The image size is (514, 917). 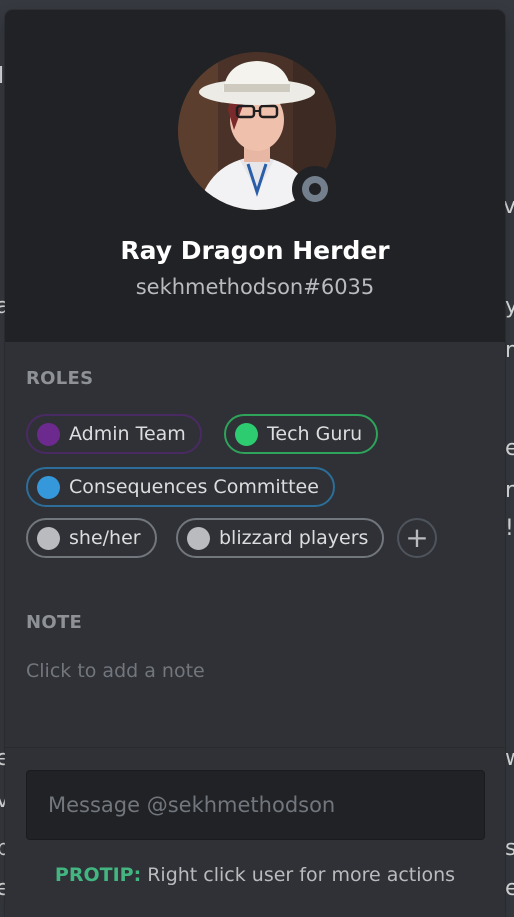 I want to click on background-text-fragment: y, so click(x=509, y=306).